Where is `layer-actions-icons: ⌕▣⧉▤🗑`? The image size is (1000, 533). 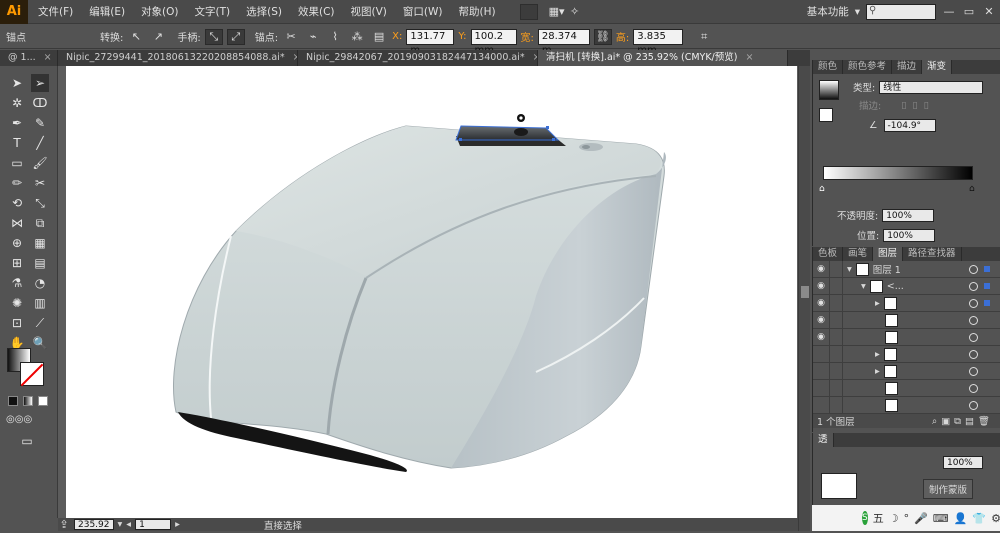 layer-actions-icons: ⌕▣⧉▤🗑 is located at coordinates (963, 421).